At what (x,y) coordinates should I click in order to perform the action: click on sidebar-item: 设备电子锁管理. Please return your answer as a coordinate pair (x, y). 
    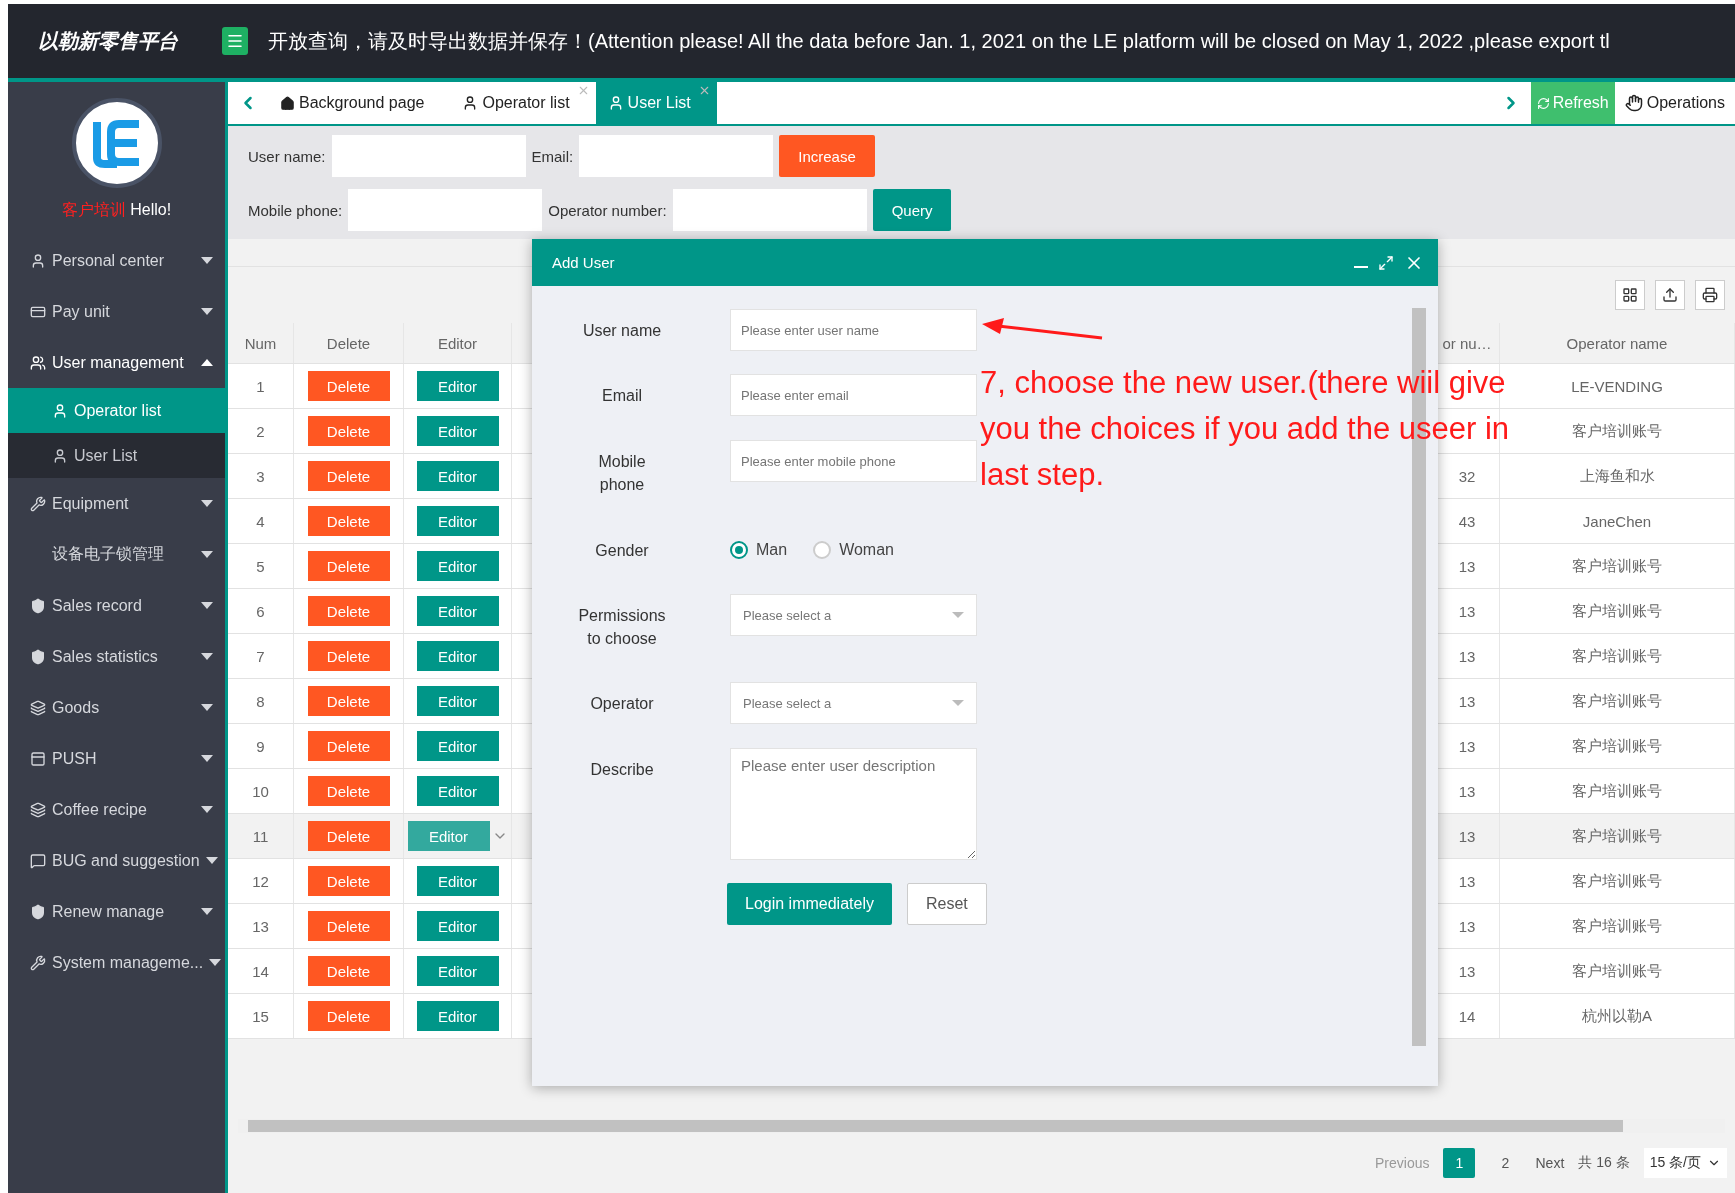
    Looking at the image, I should click on (116, 554).